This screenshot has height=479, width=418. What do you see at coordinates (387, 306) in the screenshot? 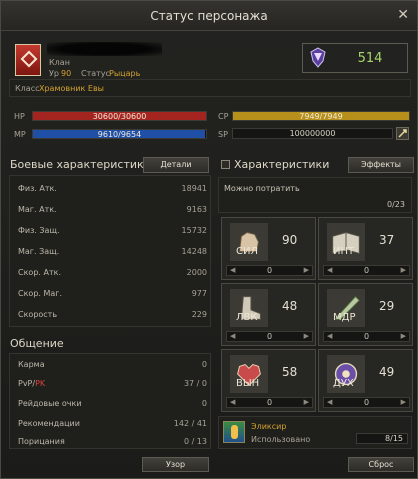
I see `stat-value: 29` at bounding box center [387, 306].